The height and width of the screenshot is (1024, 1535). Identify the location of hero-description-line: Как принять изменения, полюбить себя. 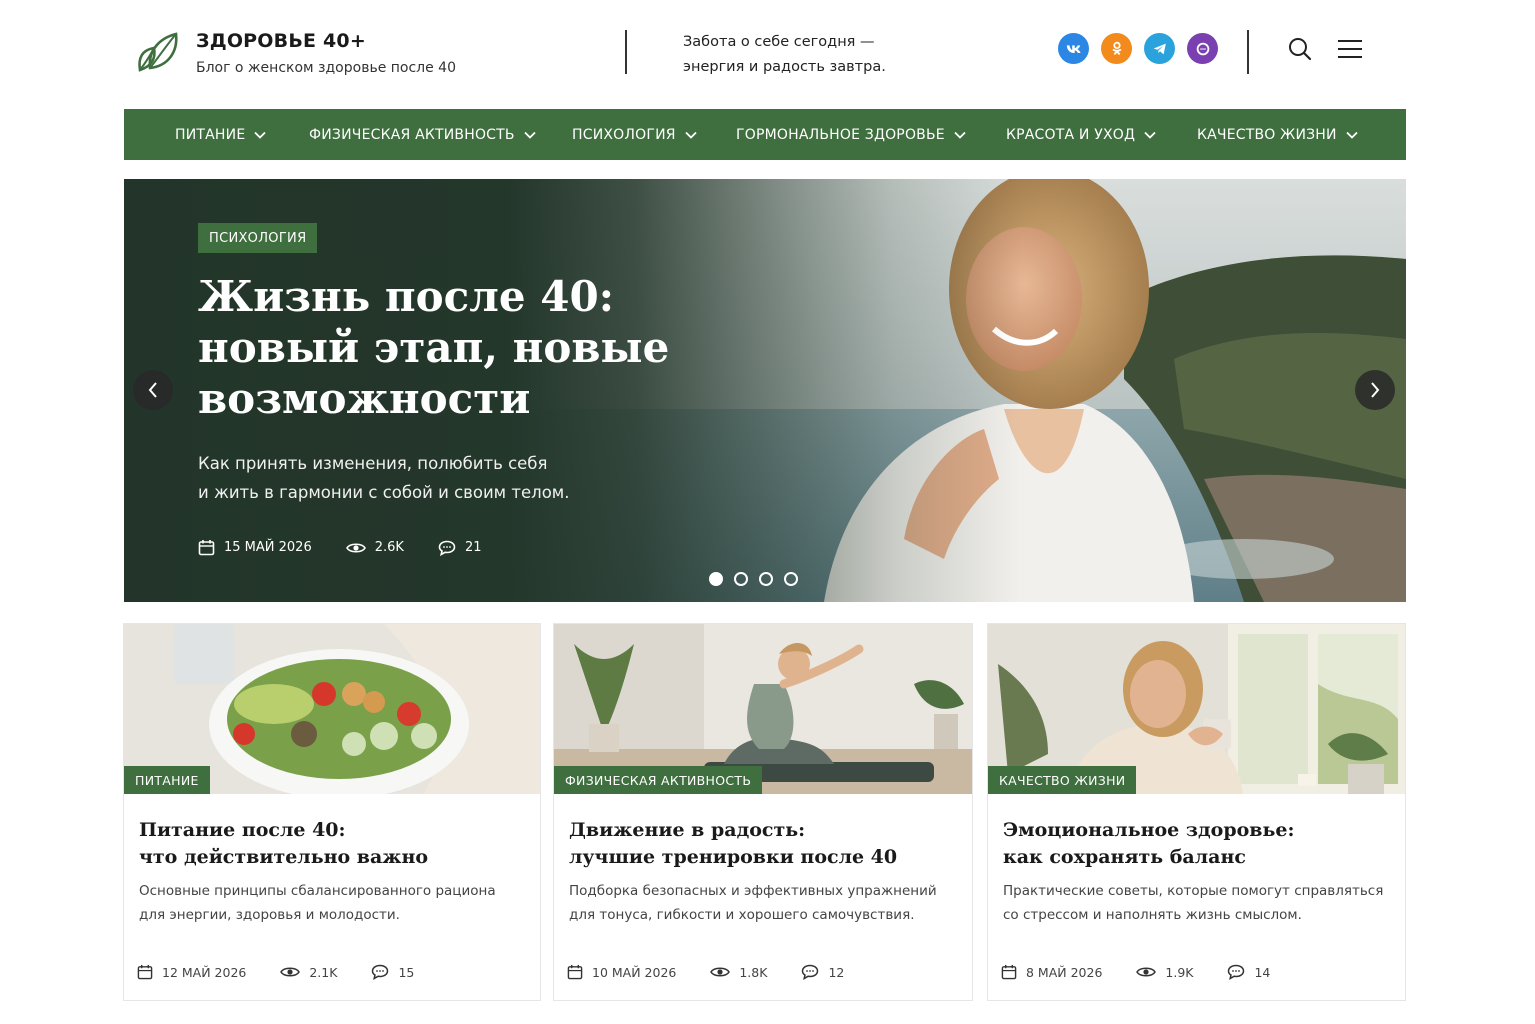
(373, 463).